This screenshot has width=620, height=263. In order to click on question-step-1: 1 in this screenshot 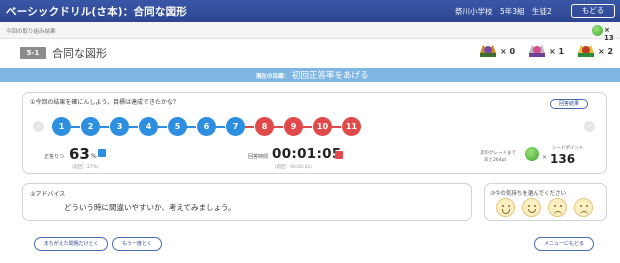, I will do `click(61, 126)`.